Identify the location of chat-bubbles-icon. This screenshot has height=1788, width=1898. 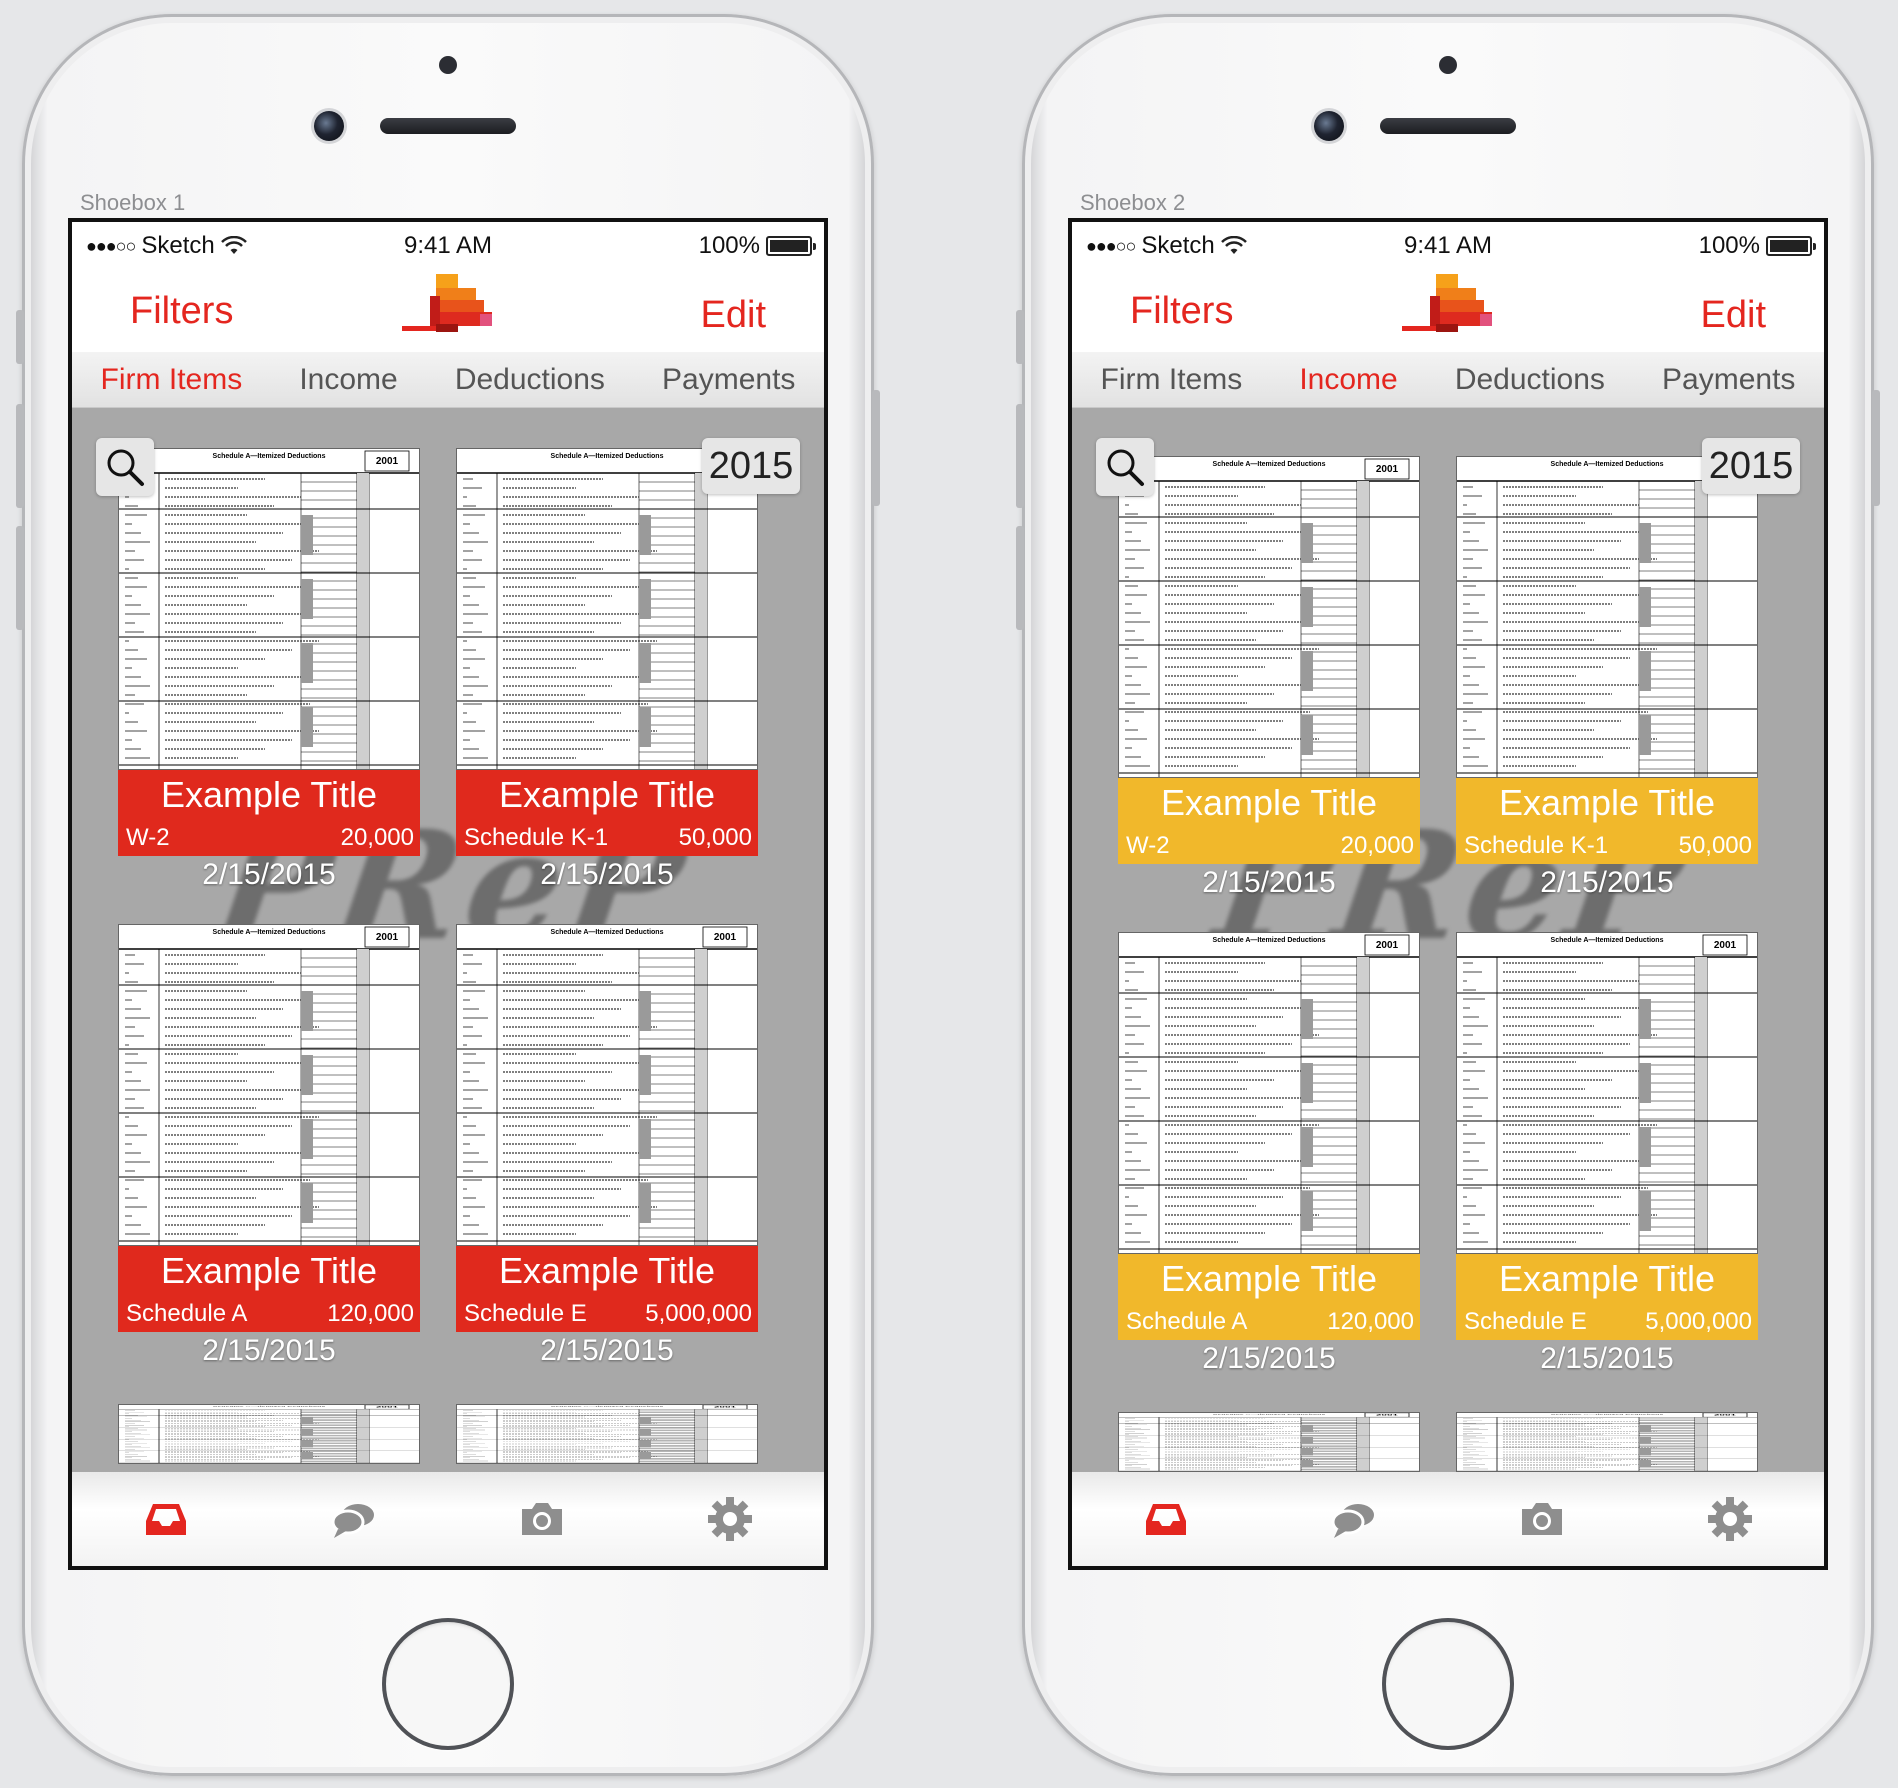
(352, 1521).